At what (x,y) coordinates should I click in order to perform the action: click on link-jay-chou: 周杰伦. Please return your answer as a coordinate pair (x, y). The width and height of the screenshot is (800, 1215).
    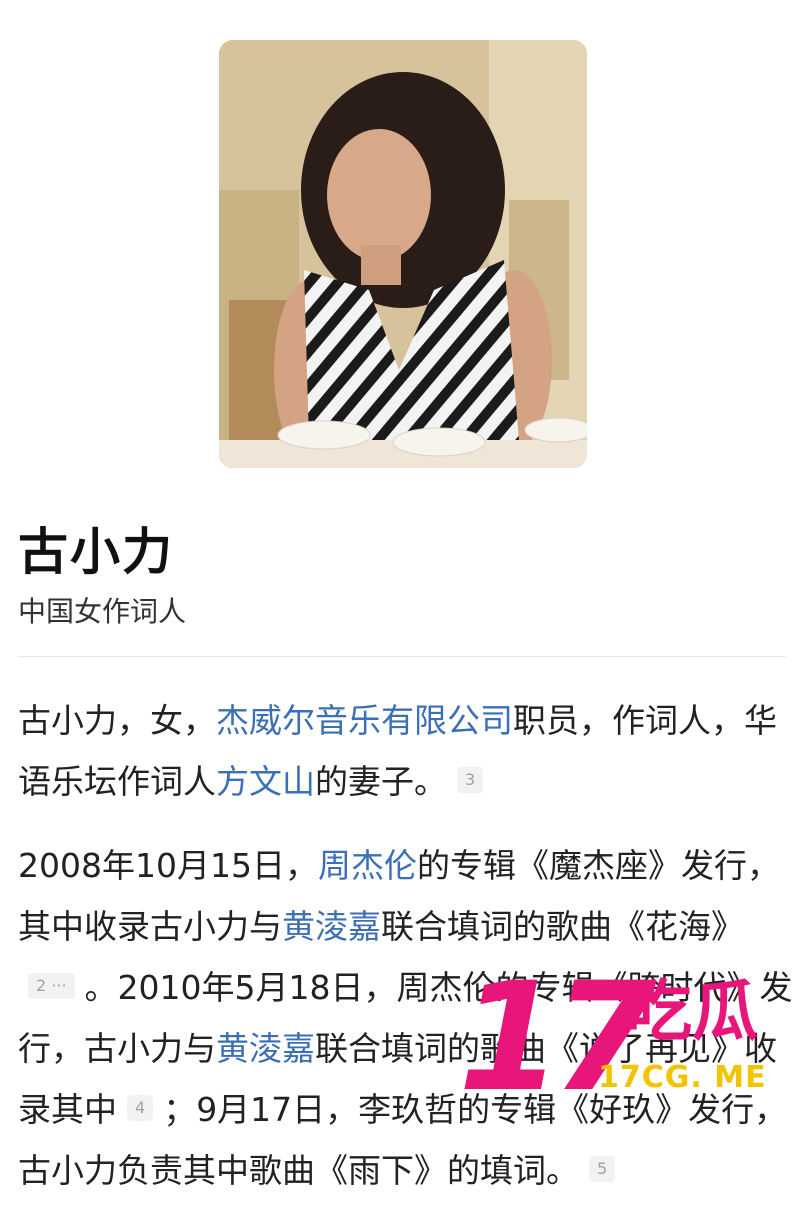
    Looking at the image, I should click on (367, 865).